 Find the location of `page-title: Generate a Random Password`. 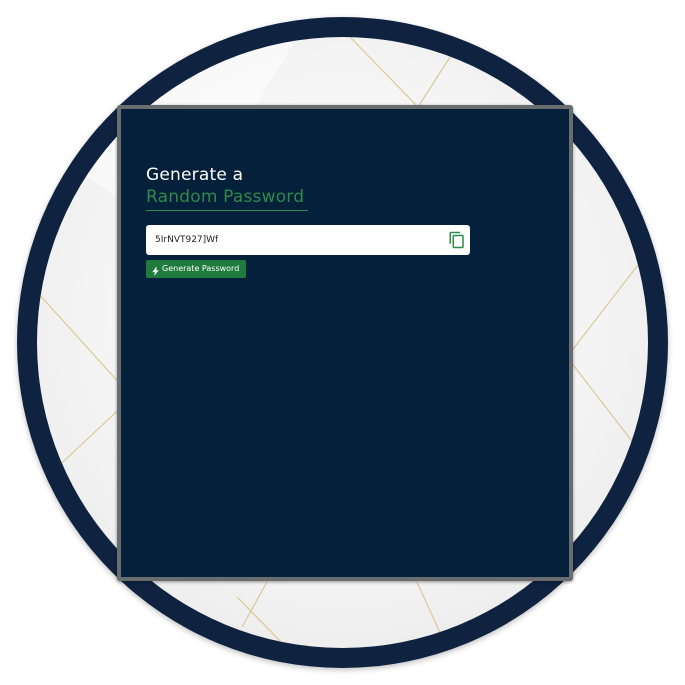

page-title: Generate a Random Password is located at coordinates (227, 188).